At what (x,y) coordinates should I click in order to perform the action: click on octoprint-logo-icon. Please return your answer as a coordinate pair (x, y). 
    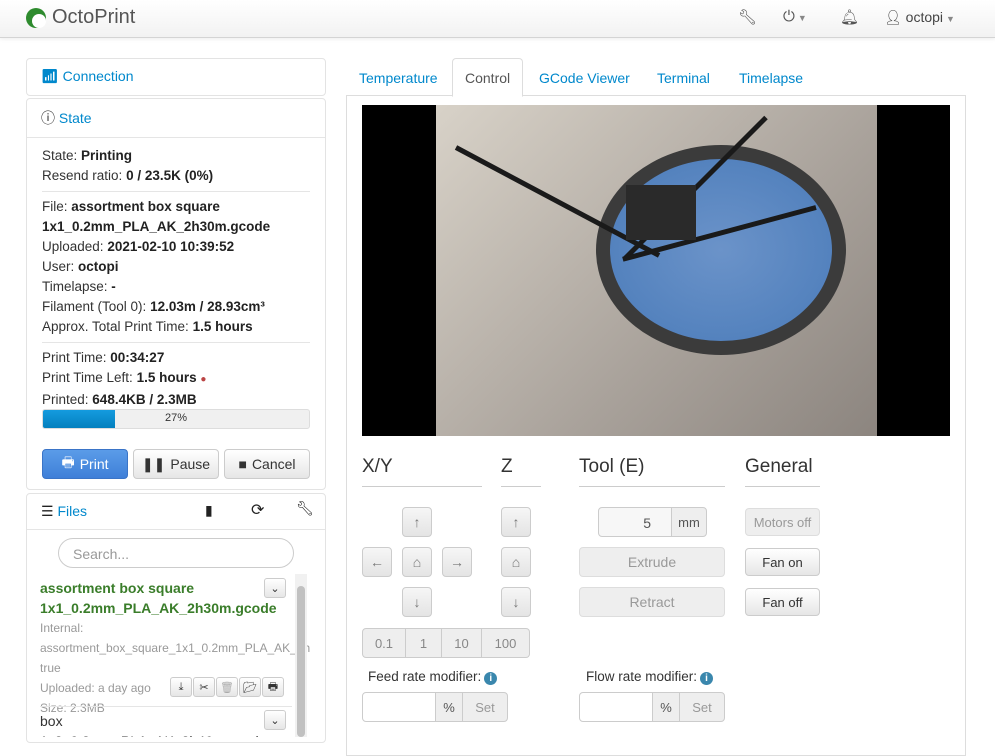
    Looking at the image, I should click on (36, 17).